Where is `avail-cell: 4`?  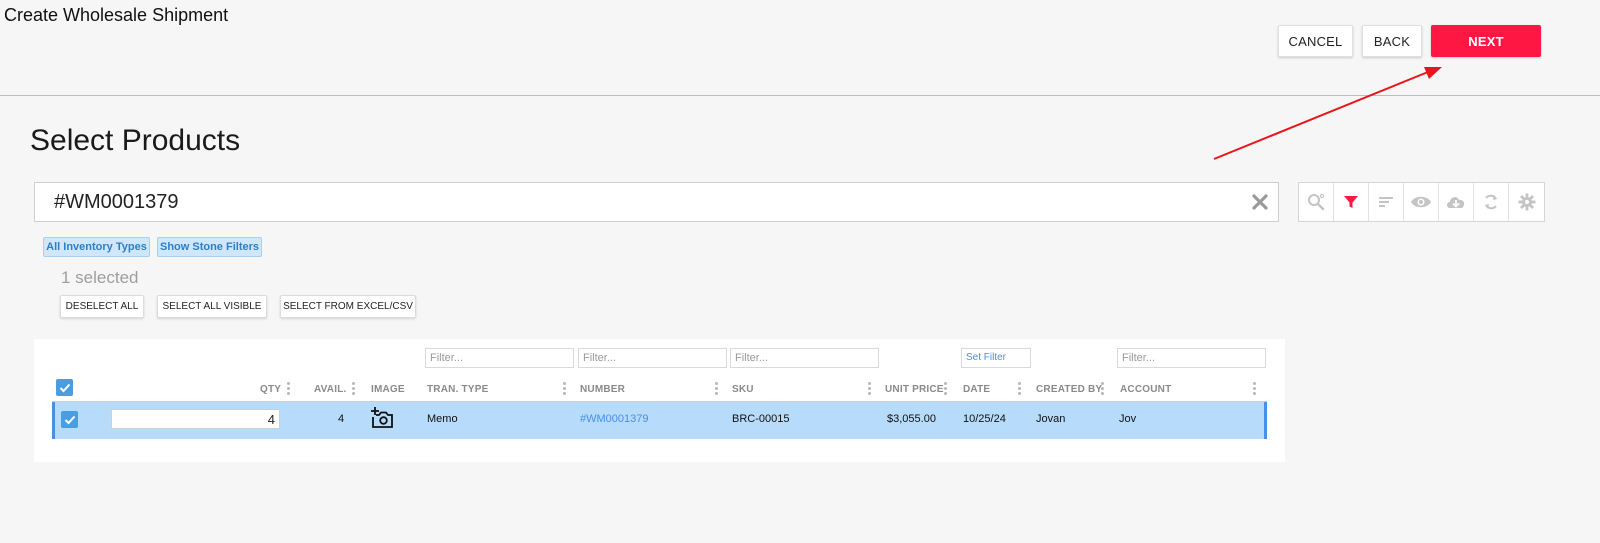
avail-cell: 4 is located at coordinates (341, 419).